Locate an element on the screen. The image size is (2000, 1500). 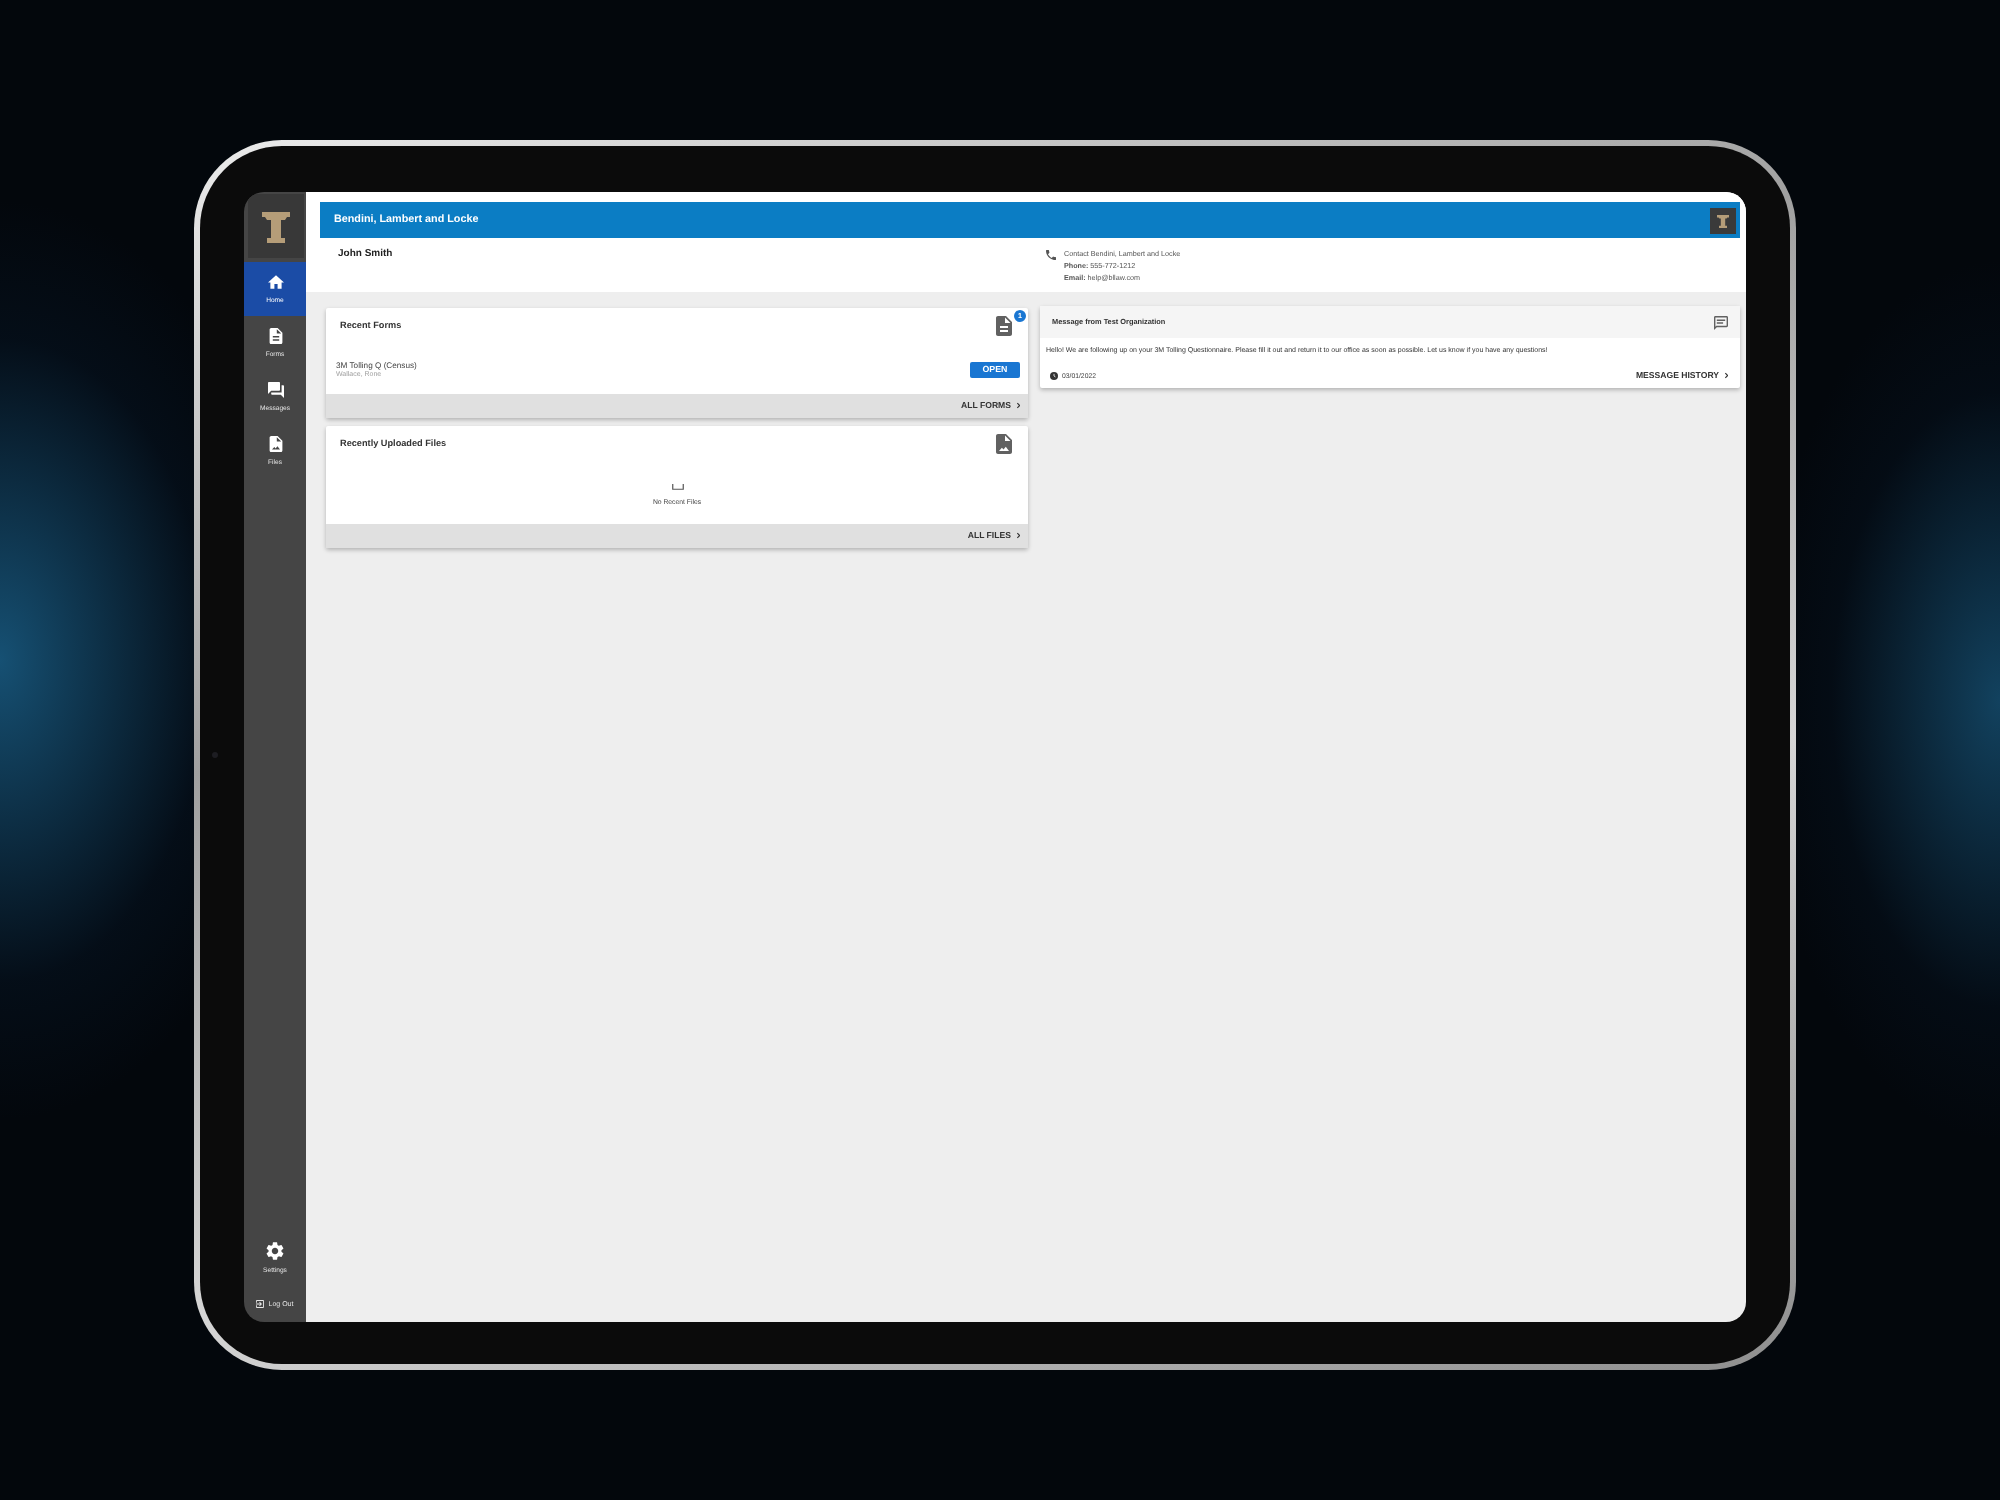
exit-icon is located at coordinates (260, 1304).